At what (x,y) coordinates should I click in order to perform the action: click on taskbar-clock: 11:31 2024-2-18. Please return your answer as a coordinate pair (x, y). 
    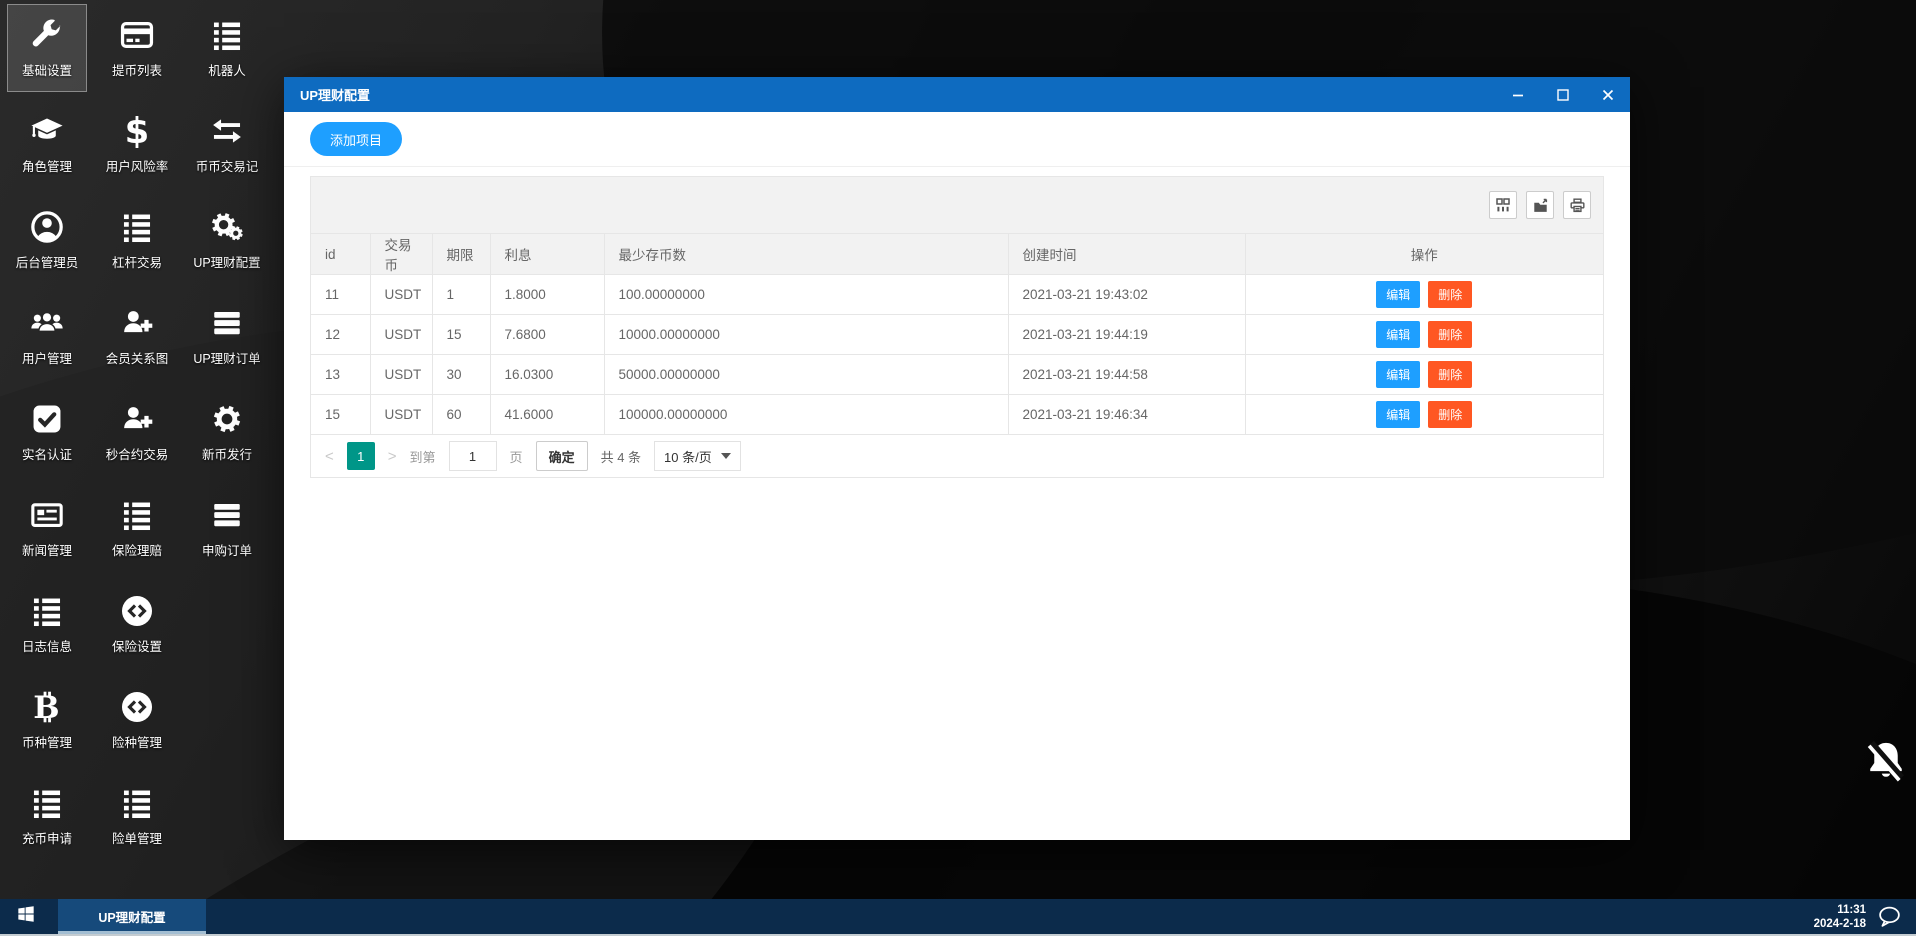
    Looking at the image, I should click on (1840, 917).